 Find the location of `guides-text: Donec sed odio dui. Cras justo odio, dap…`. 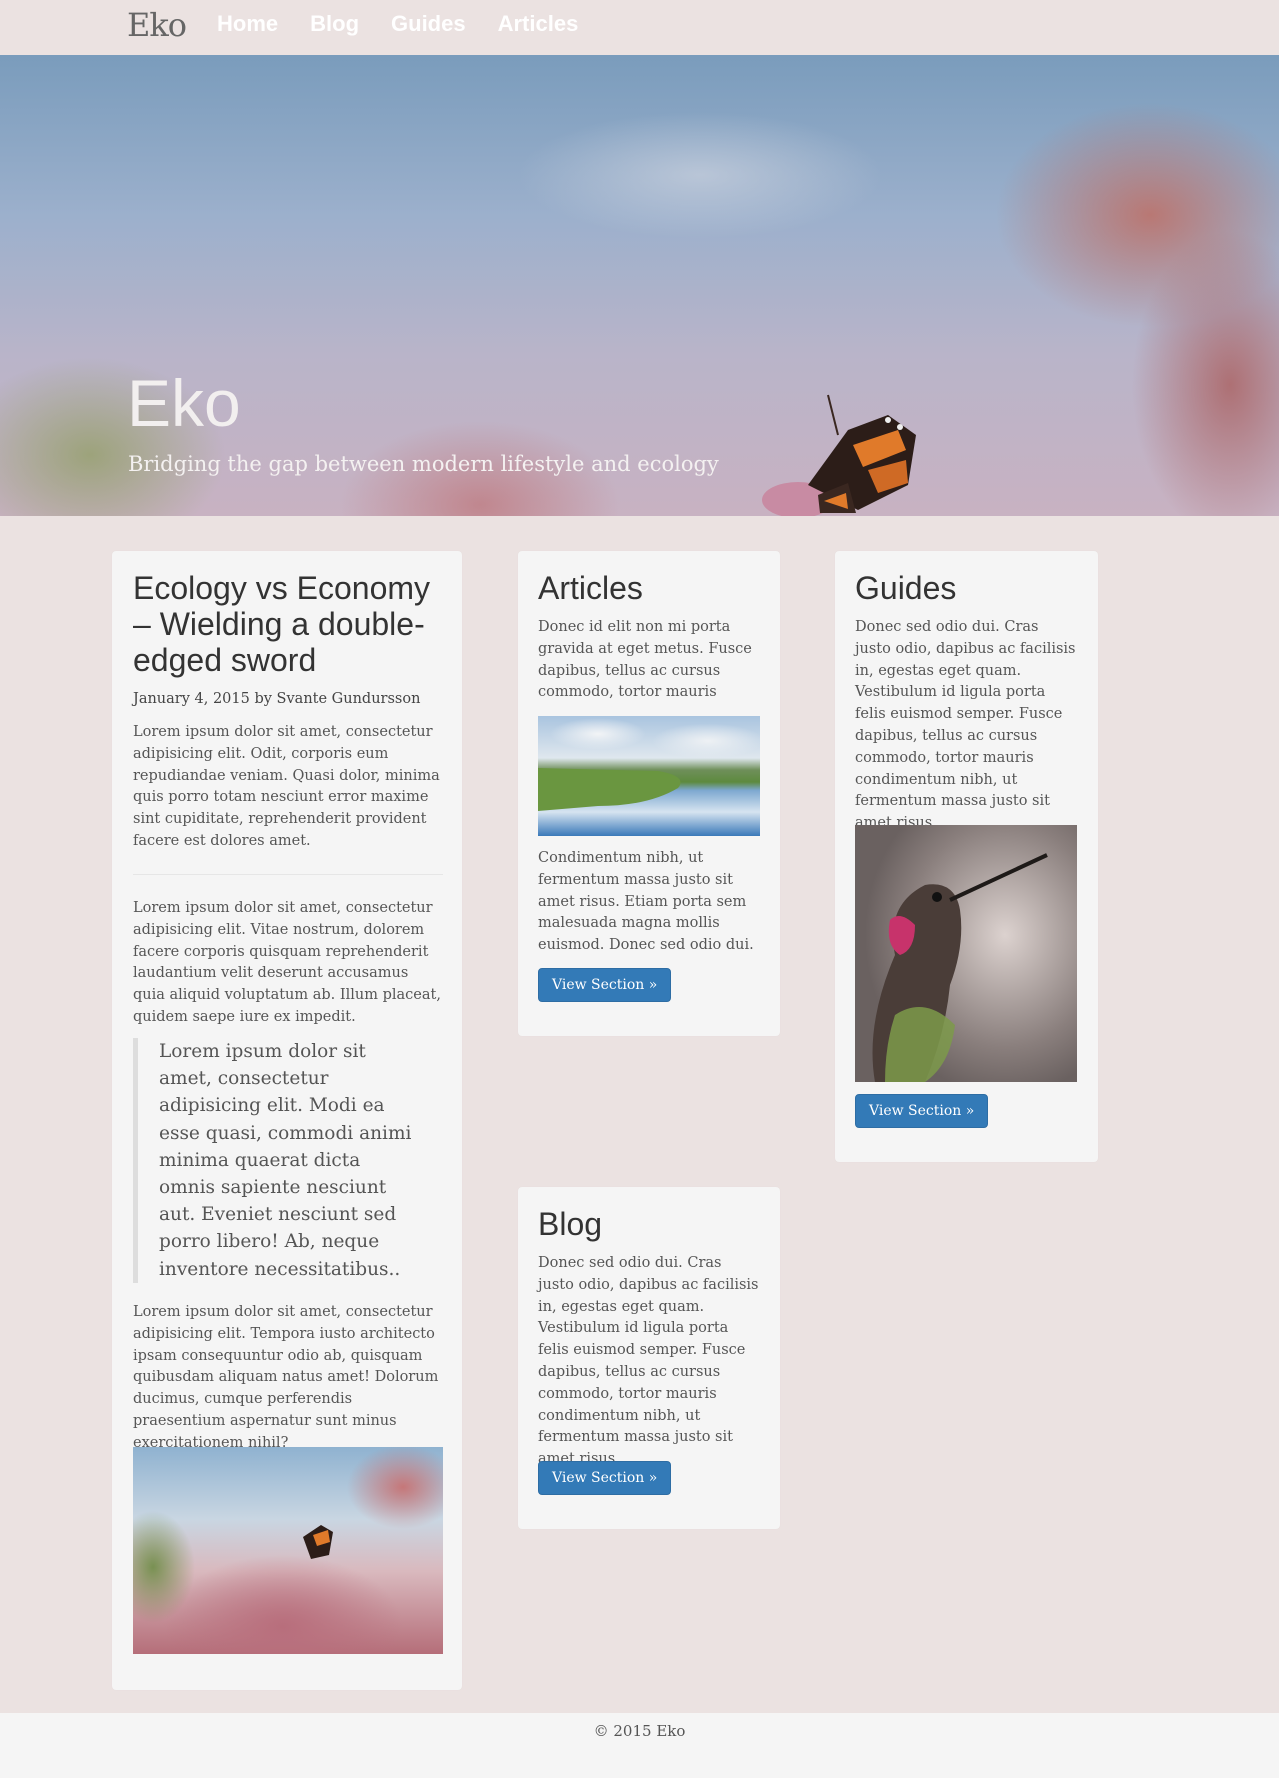

guides-text: Donec sed odio dui. Cras justo odio, dap… is located at coordinates (965, 725).